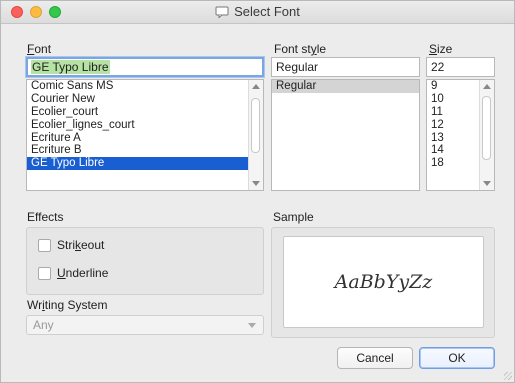 This screenshot has height=383, width=515. Describe the element at coordinates (345, 67) in the screenshot. I see `font-style-input: Regular` at that location.